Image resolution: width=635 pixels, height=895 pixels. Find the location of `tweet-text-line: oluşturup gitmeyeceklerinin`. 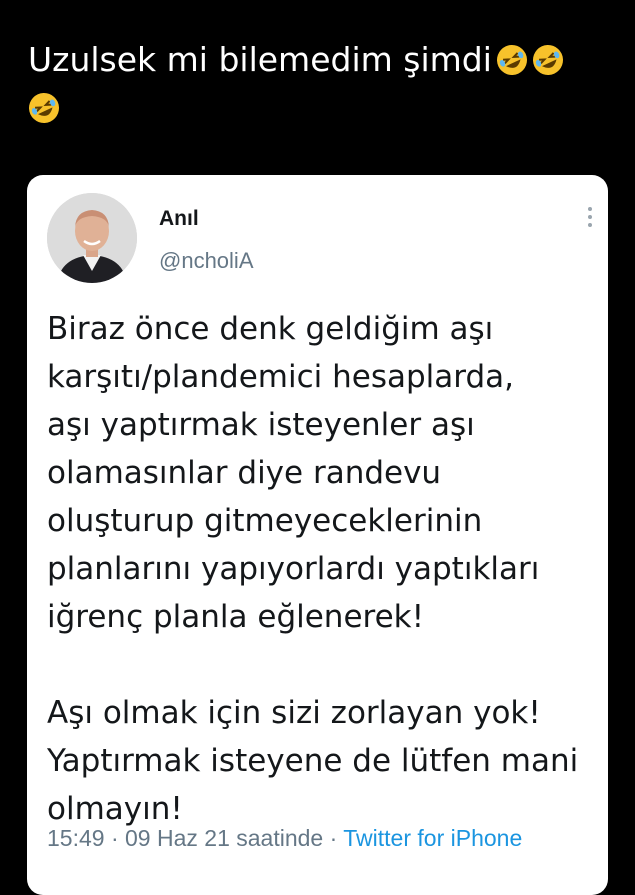

tweet-text-line: oluşturup gitmeyeceklerinin is located at coordinates (265, 521).